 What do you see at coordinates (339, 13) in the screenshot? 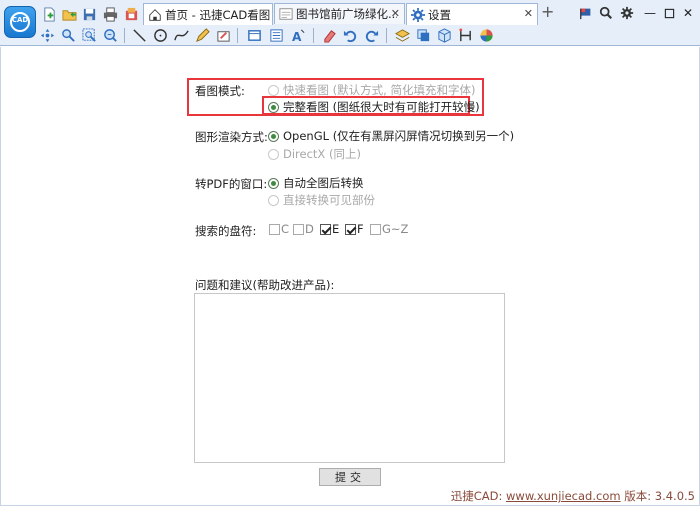
I see `tab-drawing: 图书馆前广场绿化... ✕` at bounding box center [339, 13].